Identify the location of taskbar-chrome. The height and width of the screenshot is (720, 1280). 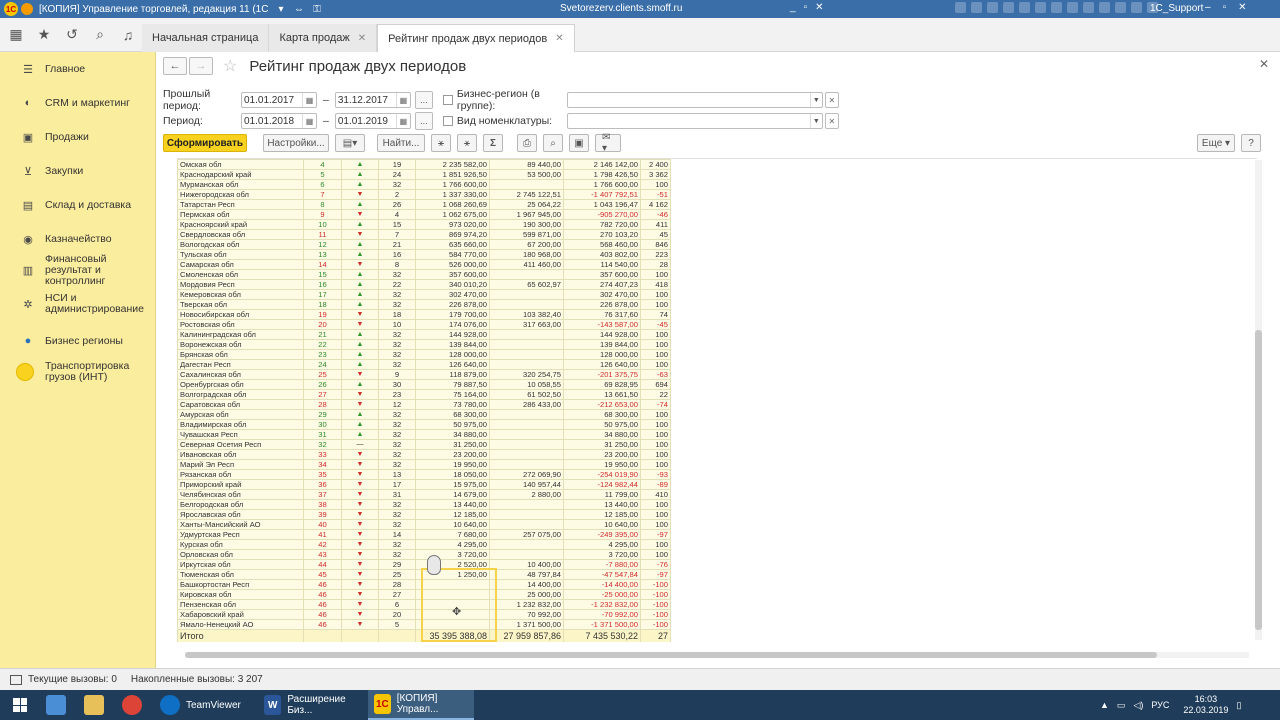
(135, 705).